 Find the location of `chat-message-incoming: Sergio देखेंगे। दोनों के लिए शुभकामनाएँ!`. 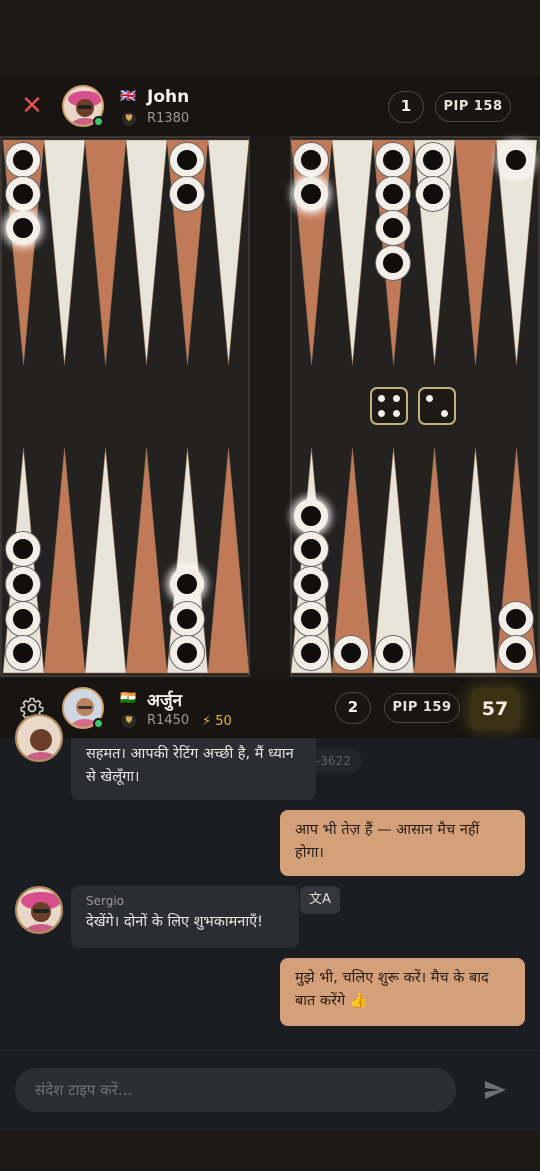

chat-message-incoming: Sergio देखेंगे। दोनों के लिए शुभकामनाएँ! is located at coordinates (185, 917).